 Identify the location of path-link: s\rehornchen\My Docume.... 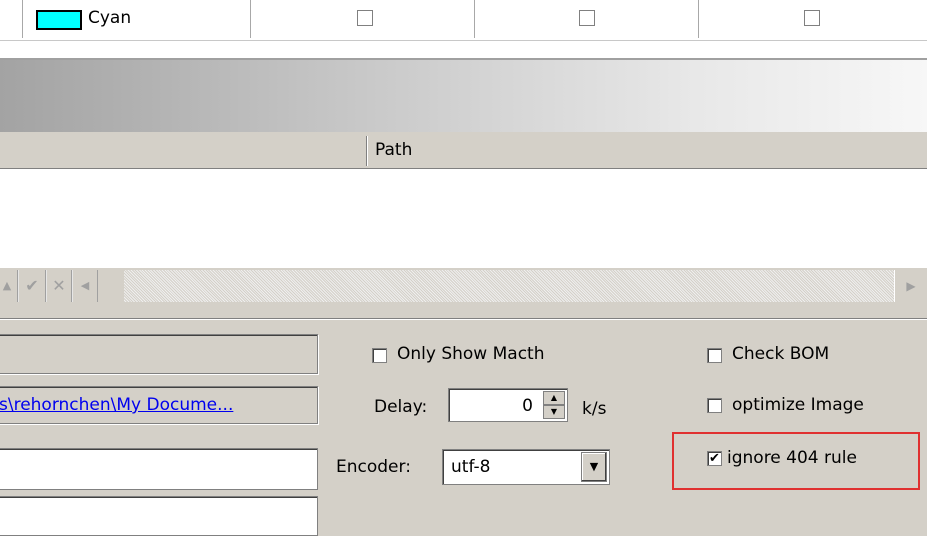
(116, 405).